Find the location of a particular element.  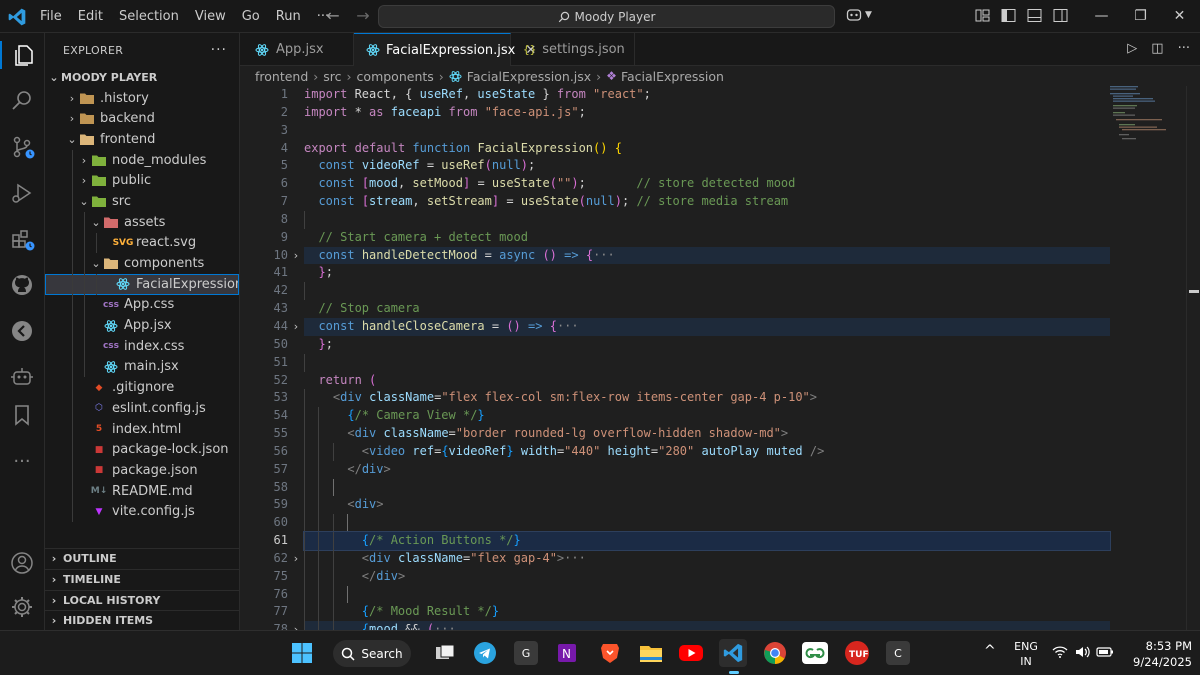

tree-item-history: › .history is located at coordinates (142, 98).